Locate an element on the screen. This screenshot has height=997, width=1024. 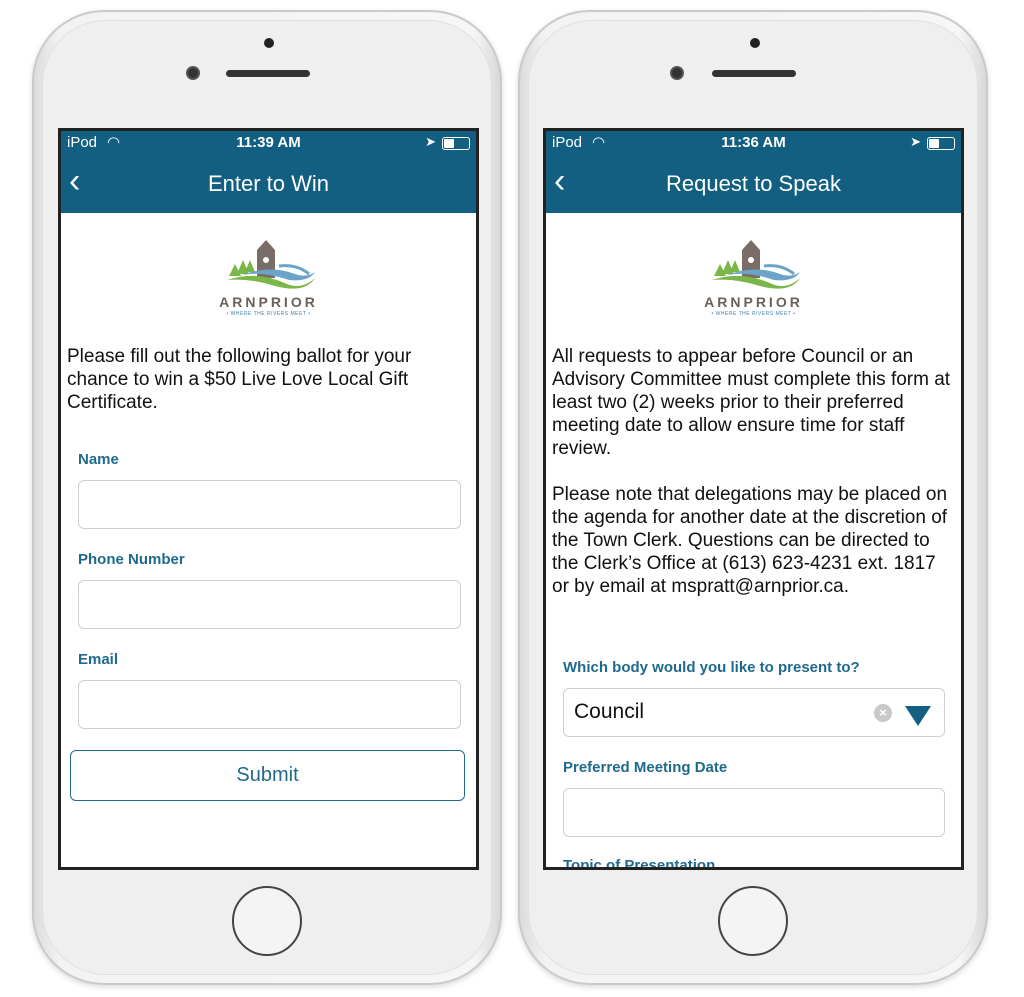
email-input is located at coordinates (269, 704).